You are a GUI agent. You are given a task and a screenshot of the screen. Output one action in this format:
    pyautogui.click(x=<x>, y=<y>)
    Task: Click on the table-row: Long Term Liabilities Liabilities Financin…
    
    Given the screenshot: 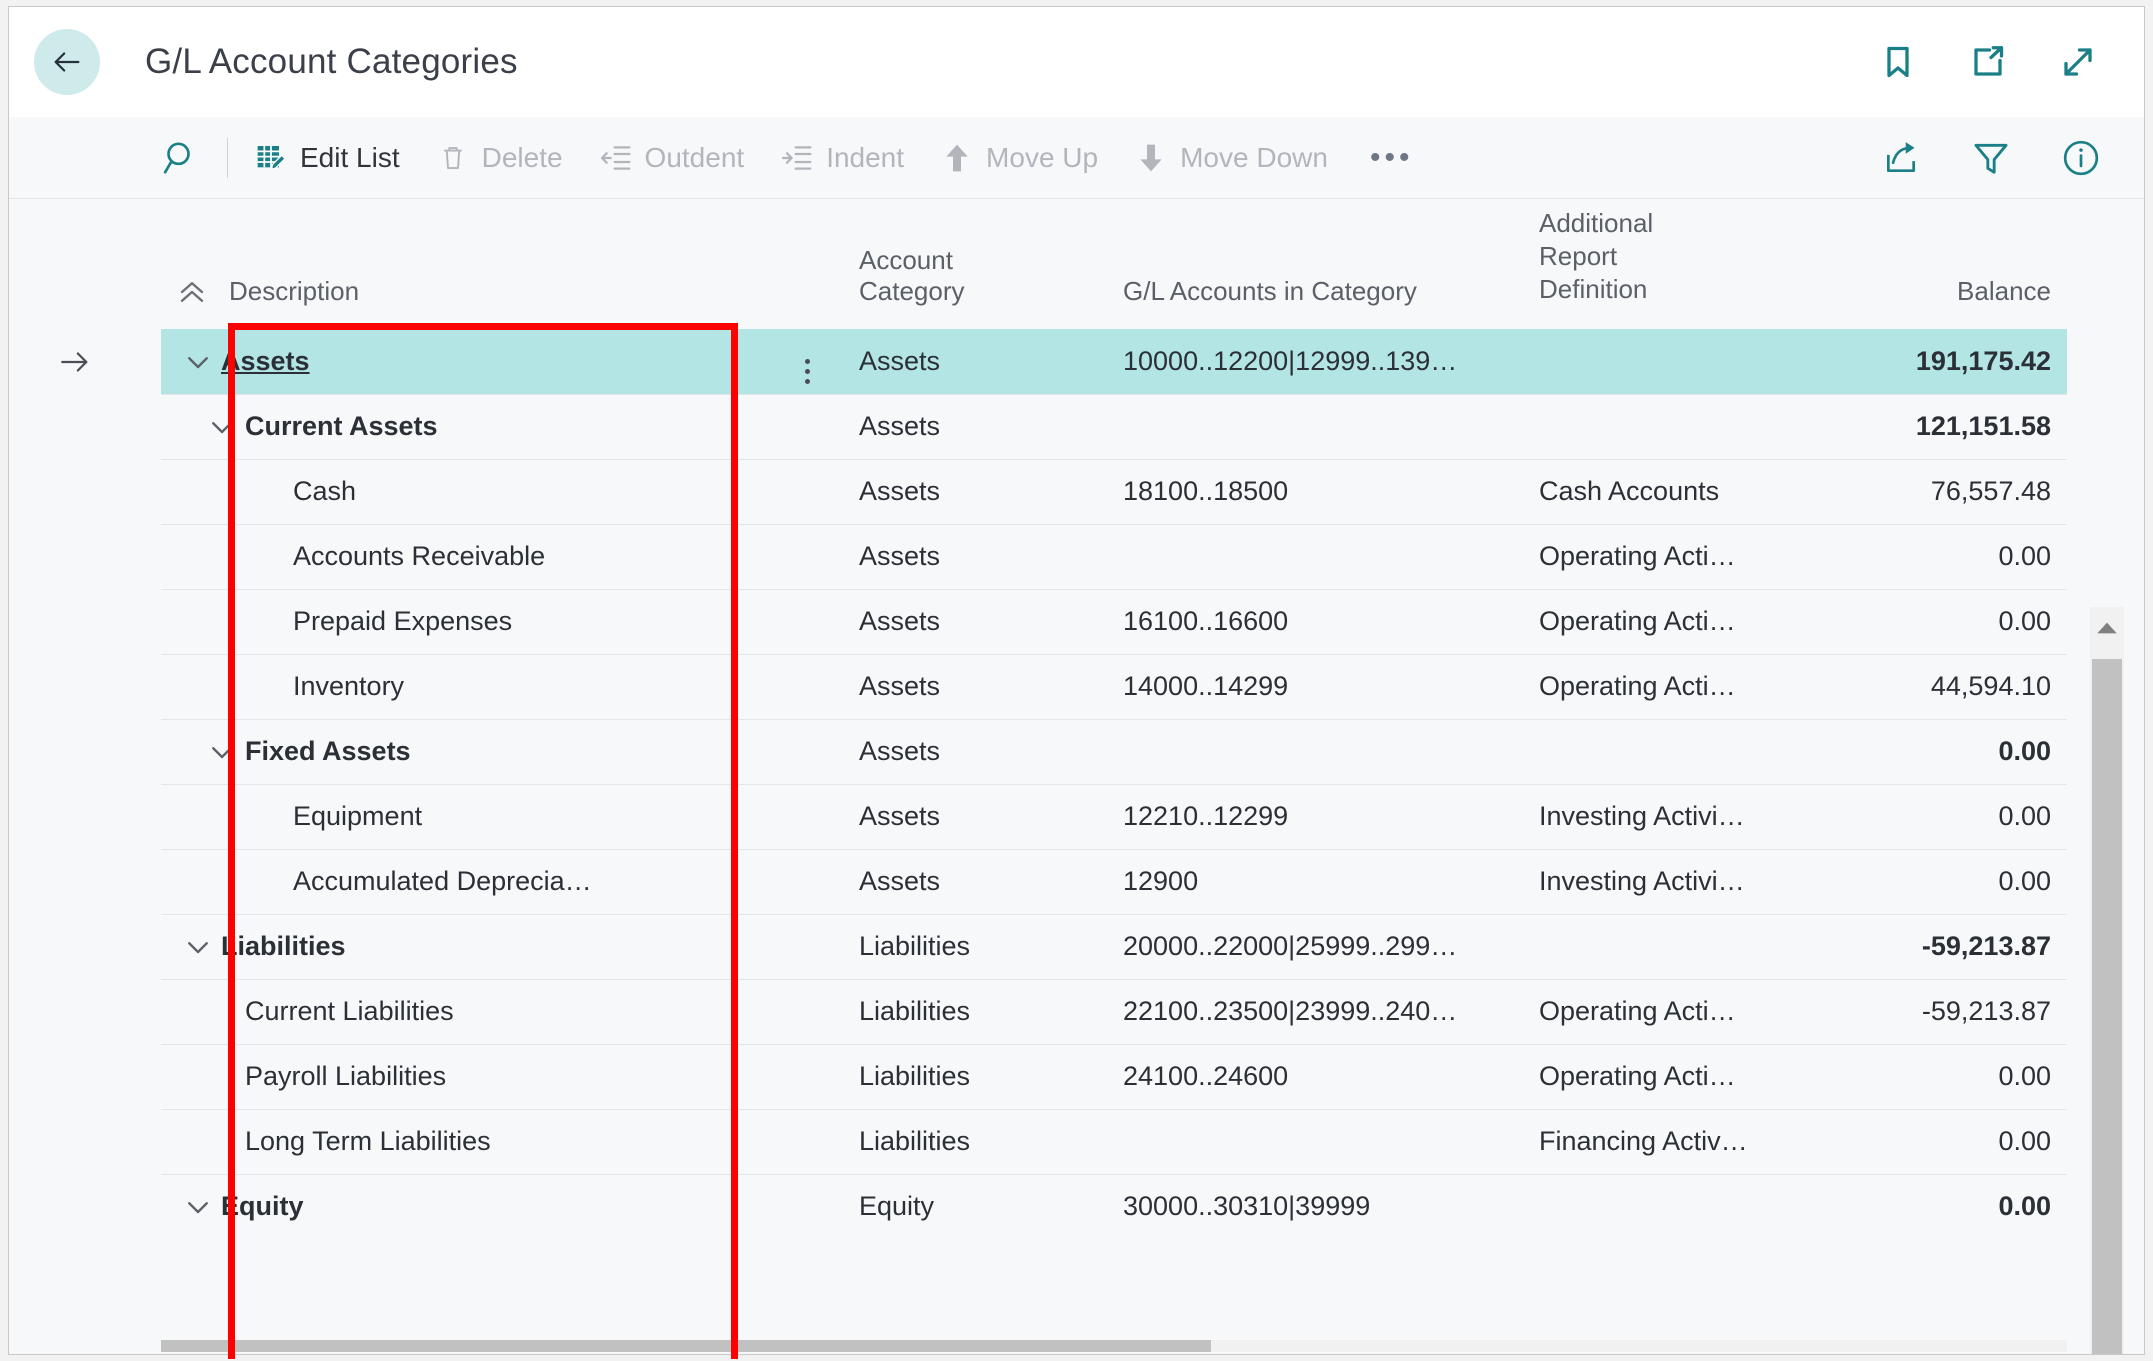 What is the action you would take?
    pyautogui.click(x=1114, y=1141)
    